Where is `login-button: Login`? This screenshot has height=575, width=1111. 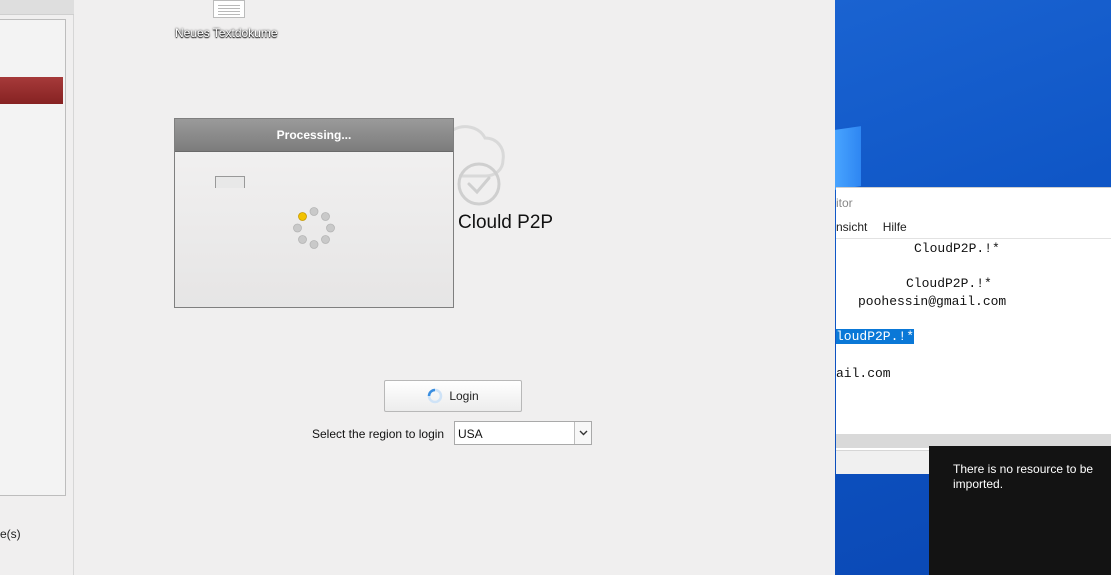 login-button: Login is located at coordinates (453, 396).